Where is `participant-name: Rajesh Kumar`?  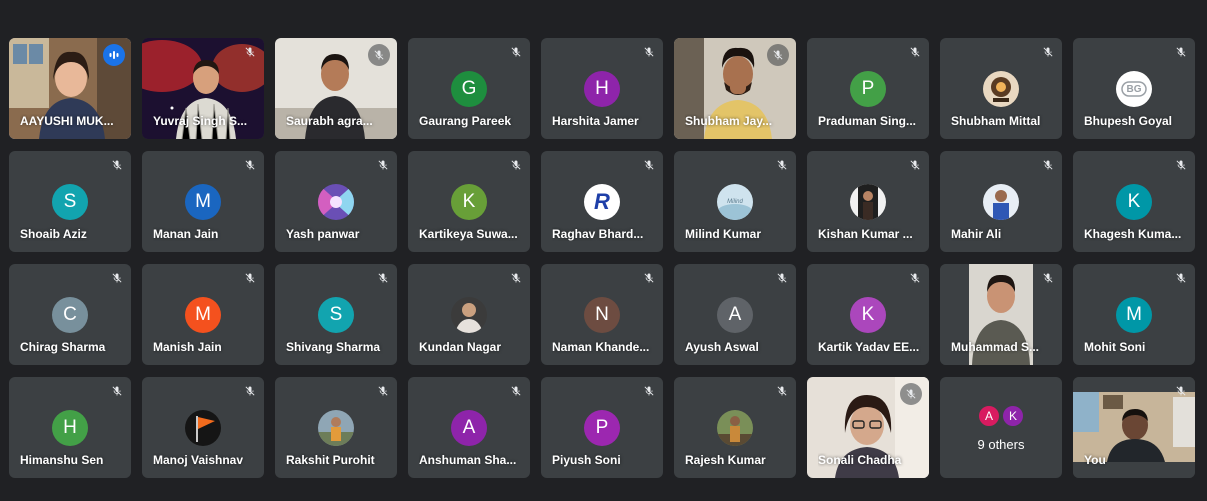
participant-name: Rajesh Kumar is located at coordinates (725, 460).